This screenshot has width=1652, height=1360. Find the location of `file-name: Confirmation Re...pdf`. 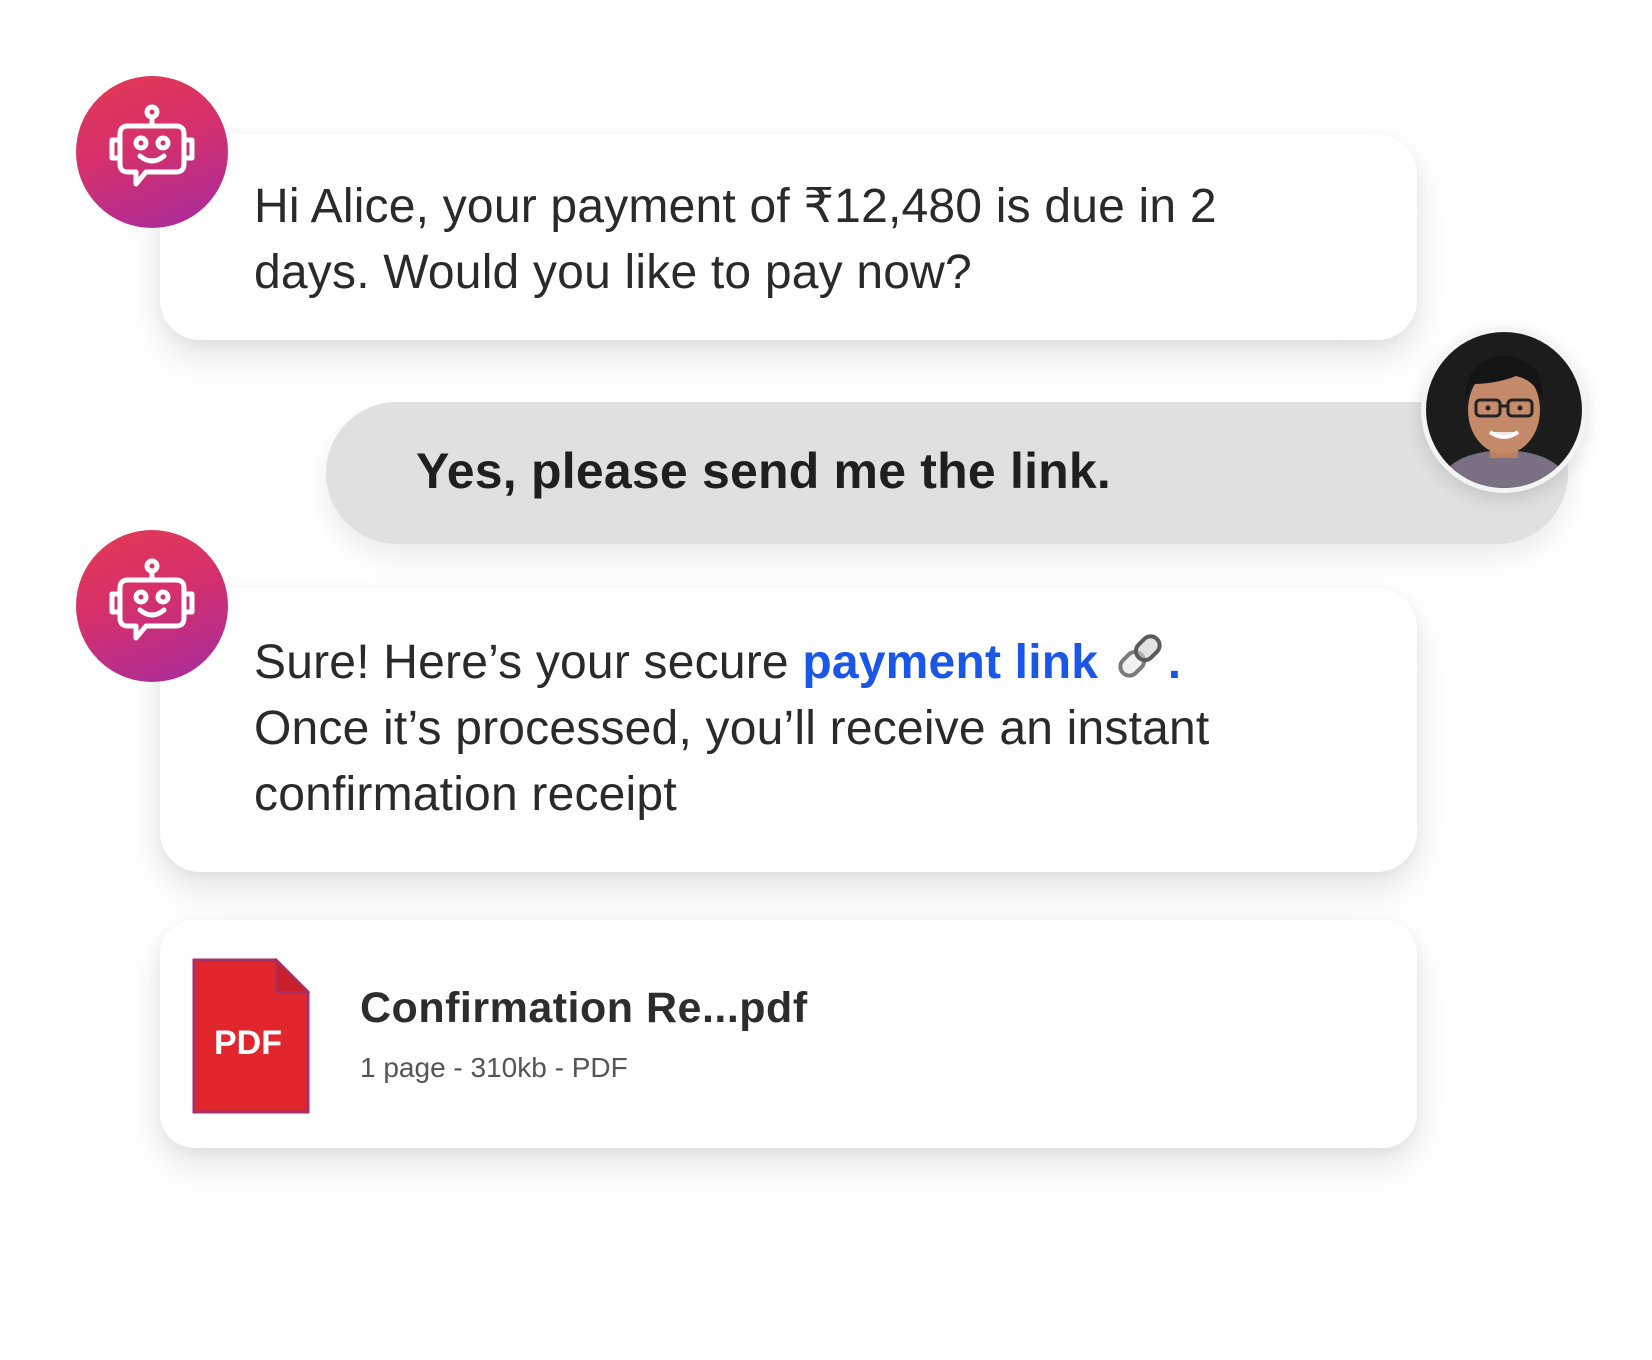

file-name: Confirmation Re...pdf is located at coordinates (584, 1008).